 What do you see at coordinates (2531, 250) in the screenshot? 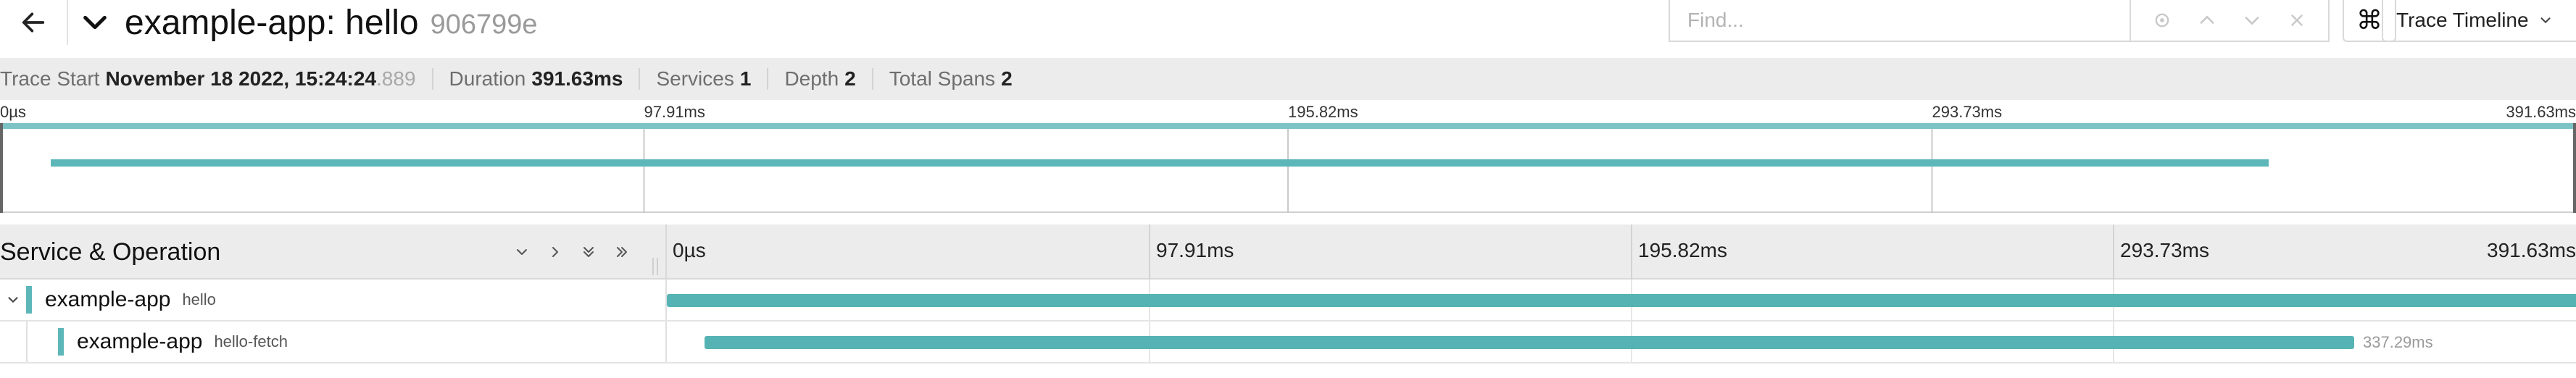
I see `timeline-tick-label: 391.63ms` at bounding box center [2531, 250].